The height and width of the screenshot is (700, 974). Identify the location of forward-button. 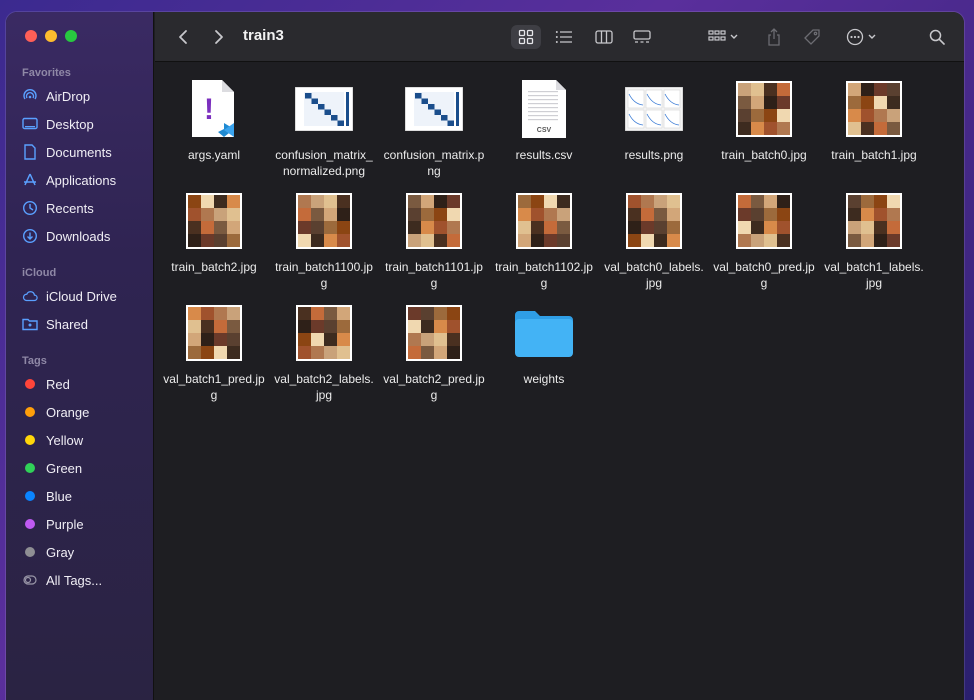
(219, 37).